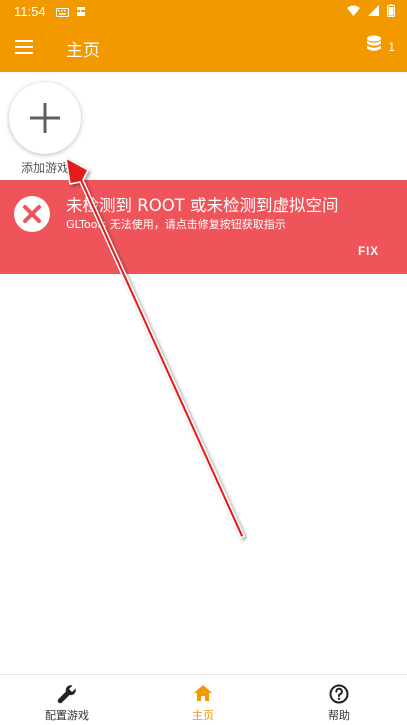 The height and width of the screenshot is (725, 407). I want to click on add-game-button: 添加游戏, so click(45, 132).